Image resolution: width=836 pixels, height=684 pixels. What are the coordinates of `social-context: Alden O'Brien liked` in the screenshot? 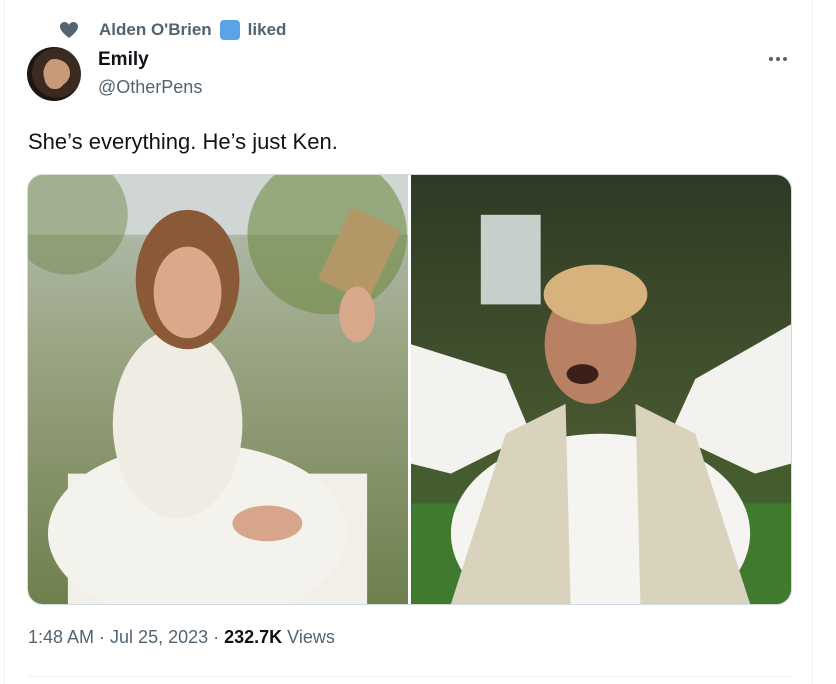 It's located at (172, 30).